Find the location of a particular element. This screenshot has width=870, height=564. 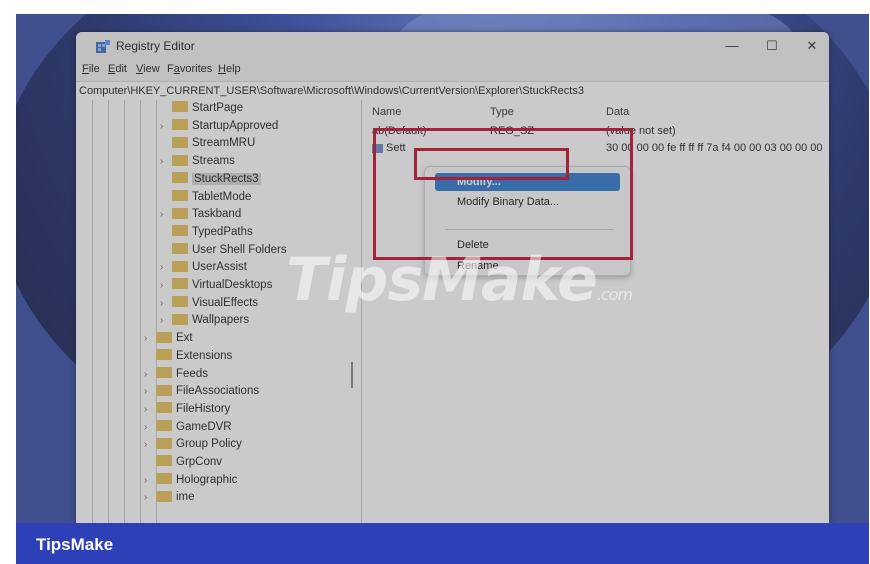

watermark: TipsMake.com is located at coordinates (459, 280).